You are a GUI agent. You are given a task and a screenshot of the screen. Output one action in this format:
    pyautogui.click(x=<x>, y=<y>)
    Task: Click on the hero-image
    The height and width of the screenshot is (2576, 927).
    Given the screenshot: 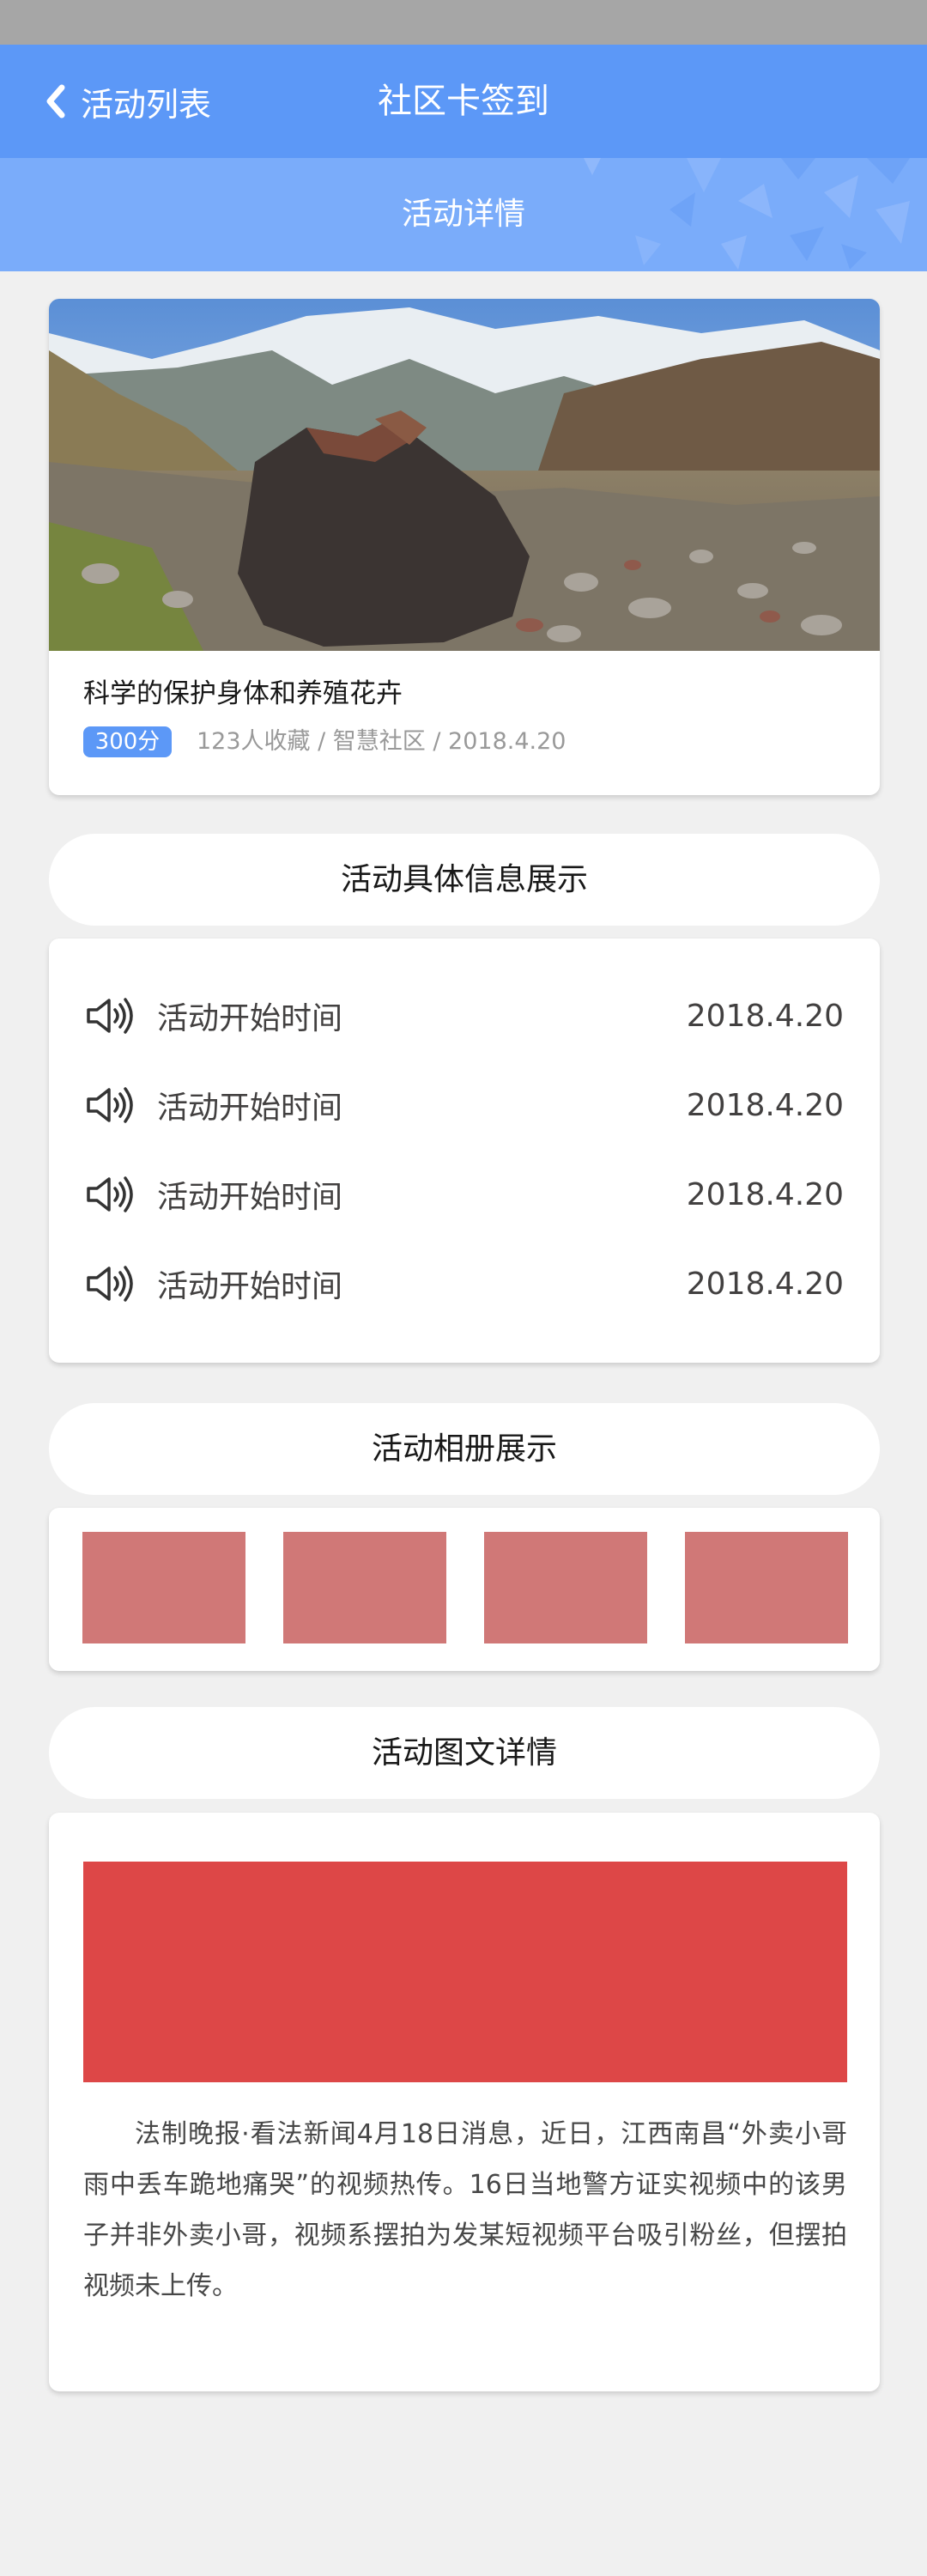 What is the action you would take?
    pyautogui.click(x=464, y=475)
    